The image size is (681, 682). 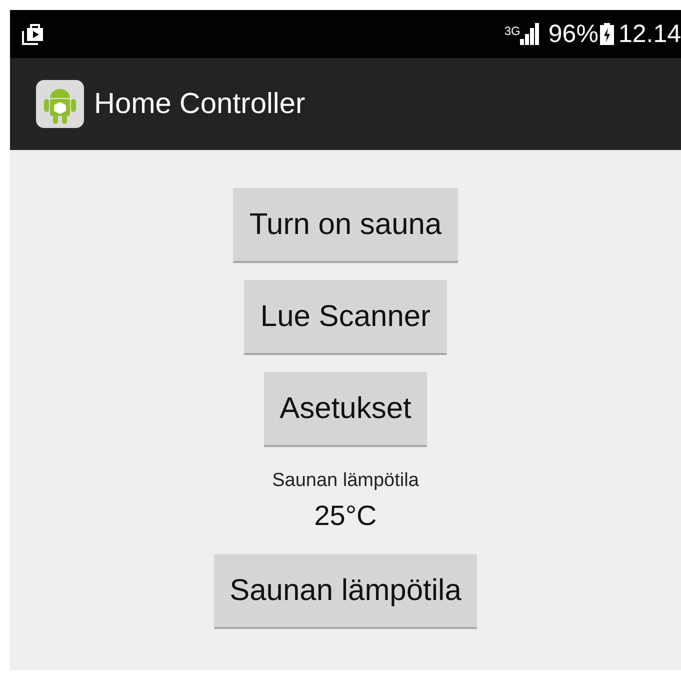 I want to click on android-app-icon, so click(x=60, y=104).